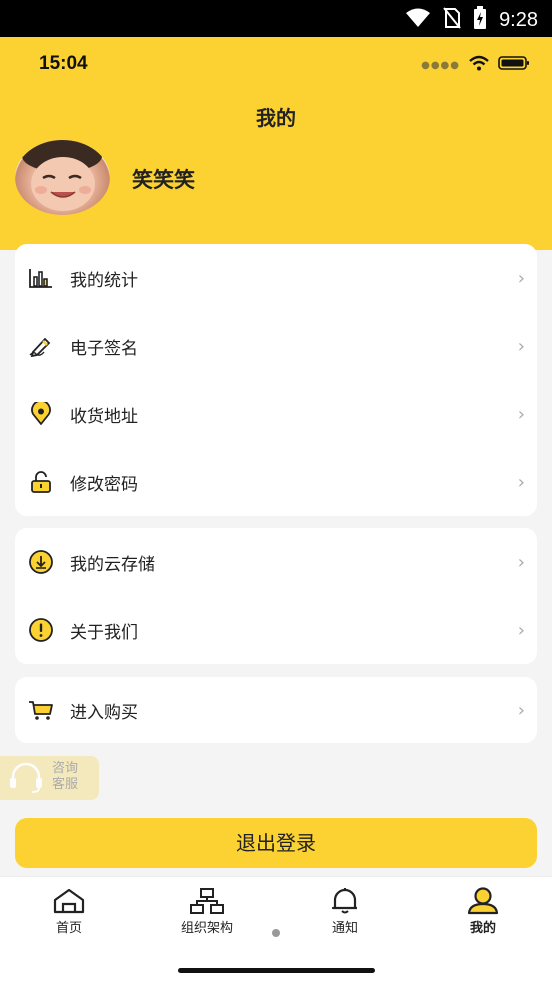 The width and height of the screenshot is (552, 982). Describe the element at coordinates (41, 414) in the screenshot. I see `location-pin-icon` at that location.